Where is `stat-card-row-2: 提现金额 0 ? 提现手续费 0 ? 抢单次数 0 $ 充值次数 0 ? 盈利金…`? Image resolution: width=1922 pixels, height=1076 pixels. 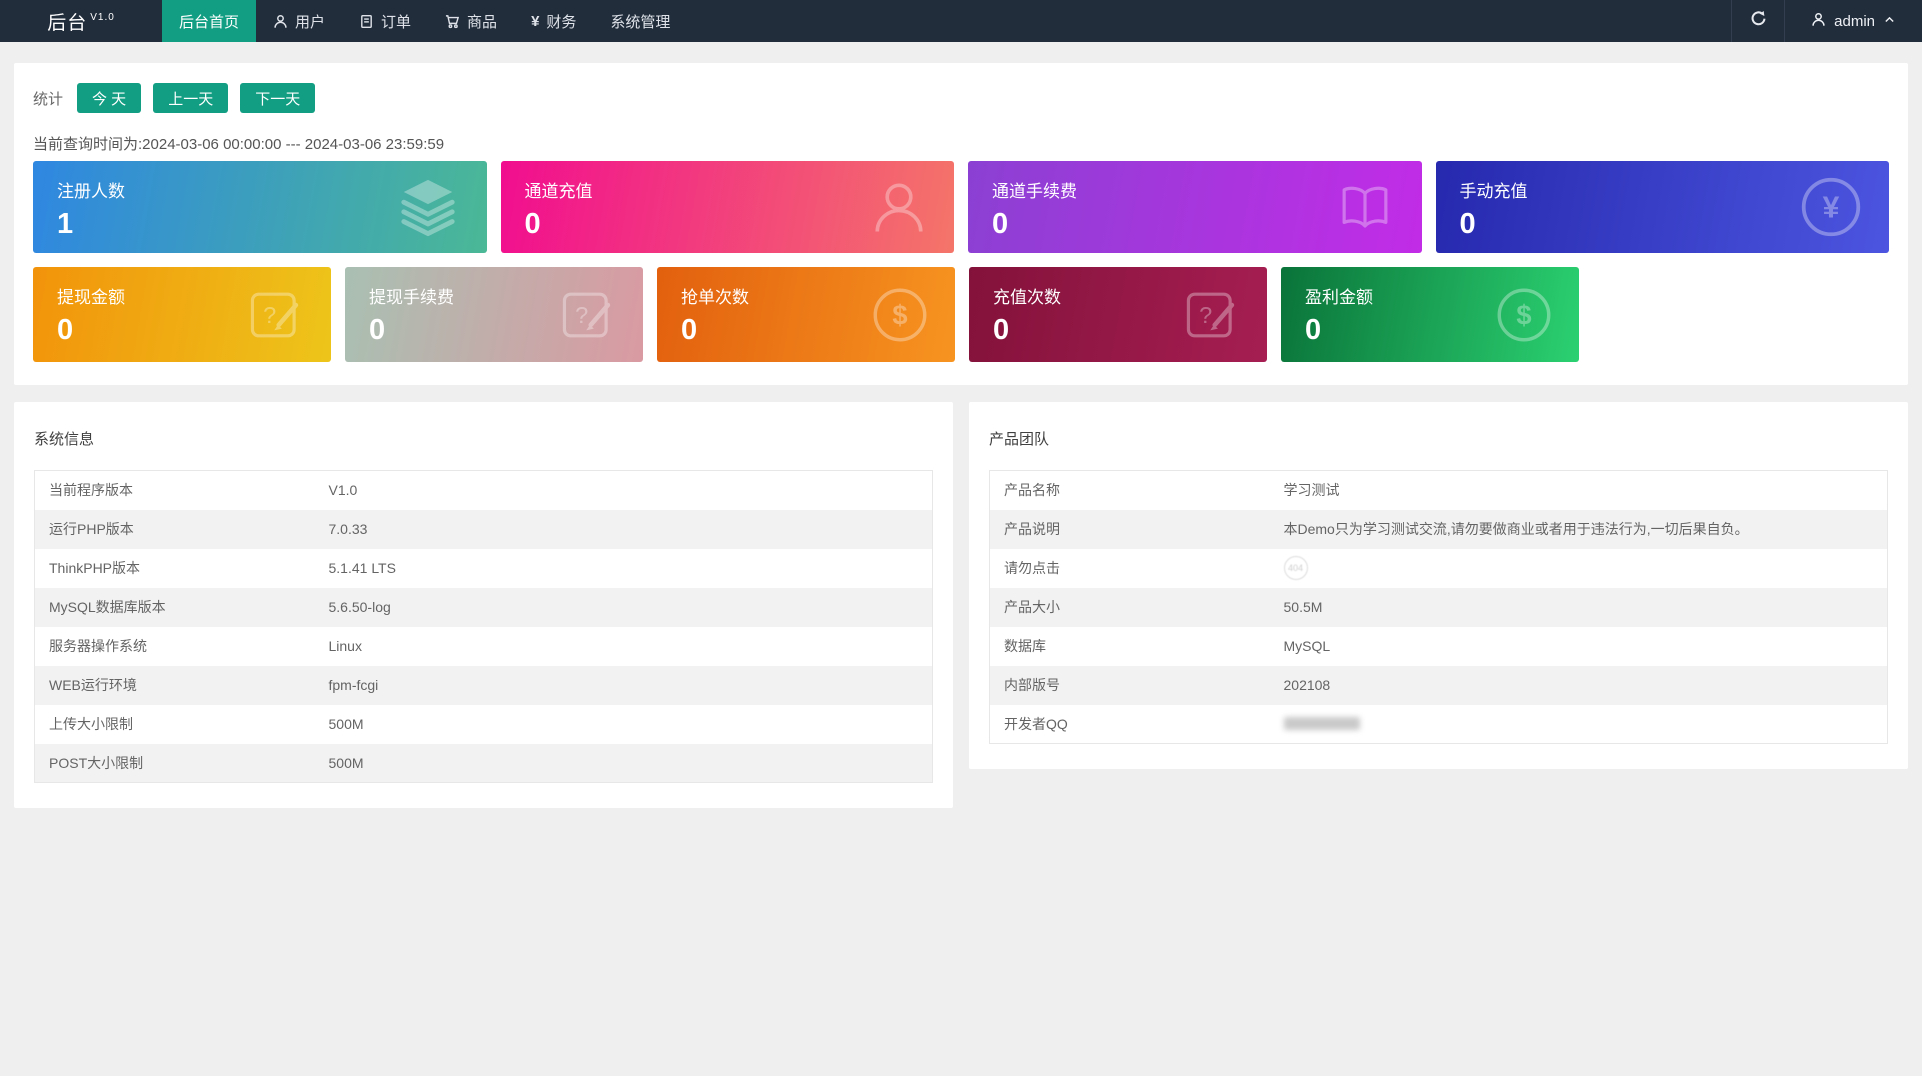 stat-card-row-2: 提现金额 0 ? 提现手续费 0 ? 抢单次数 0 $ 充值次数 0 ? 盈利金… is located at coordinates (961, 314).